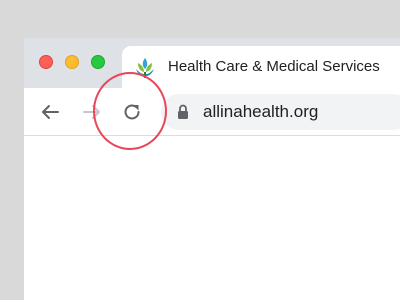 This screenshot has height=300, width=400. I want to click on back-button, so click(50, 112).